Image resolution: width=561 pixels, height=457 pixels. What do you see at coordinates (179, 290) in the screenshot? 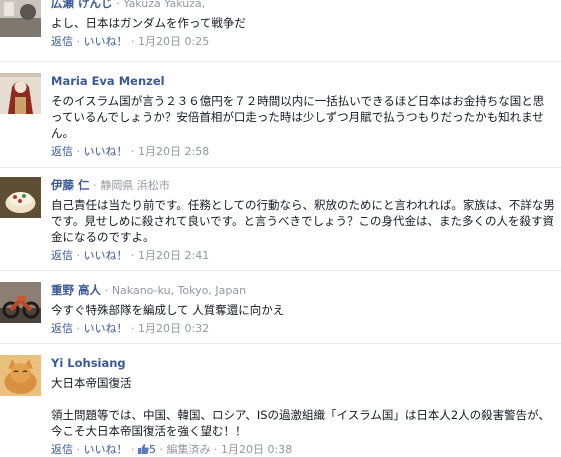
I see `author-location: Nakano-ku, Tokyo, Japan` at bounding box center [179, 290].